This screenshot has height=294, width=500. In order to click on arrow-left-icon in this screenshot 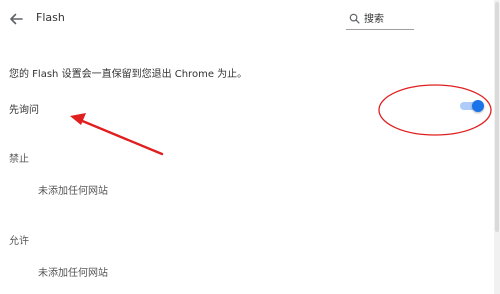, I will do `click(16, 19)`.